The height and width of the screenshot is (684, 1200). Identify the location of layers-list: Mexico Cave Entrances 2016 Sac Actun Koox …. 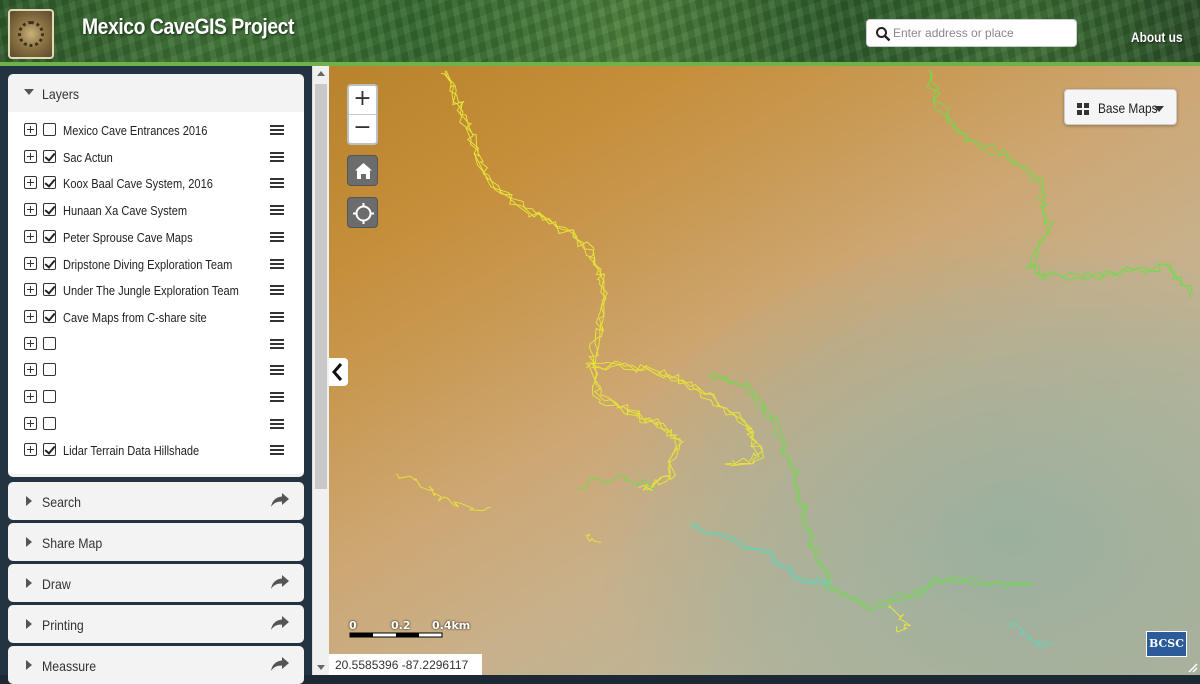
(156, 293).